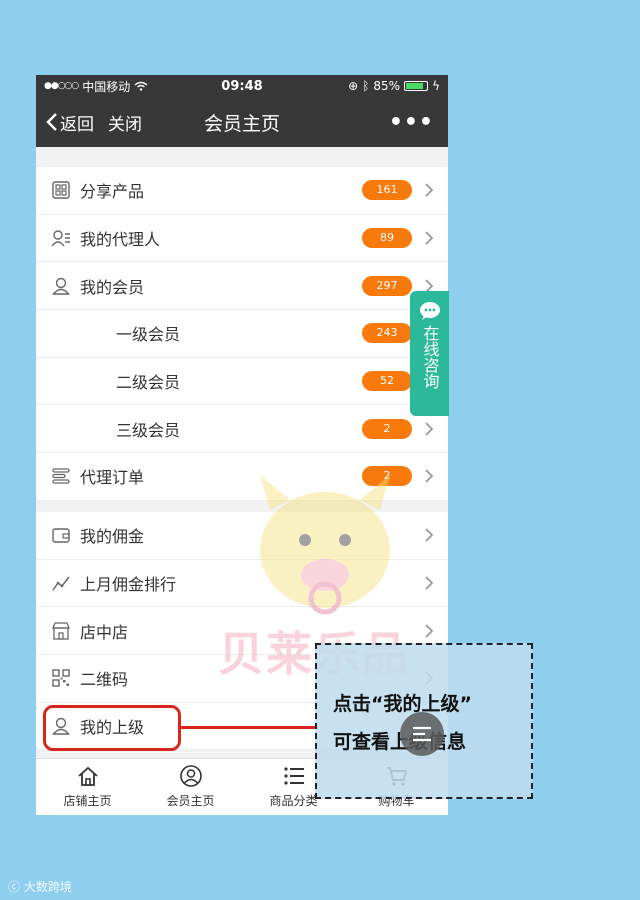  I want to click on count-badge: 297, so click(387, 285).